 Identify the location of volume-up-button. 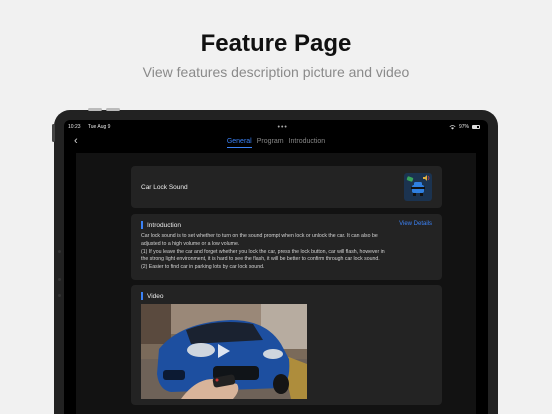
(95, 109).